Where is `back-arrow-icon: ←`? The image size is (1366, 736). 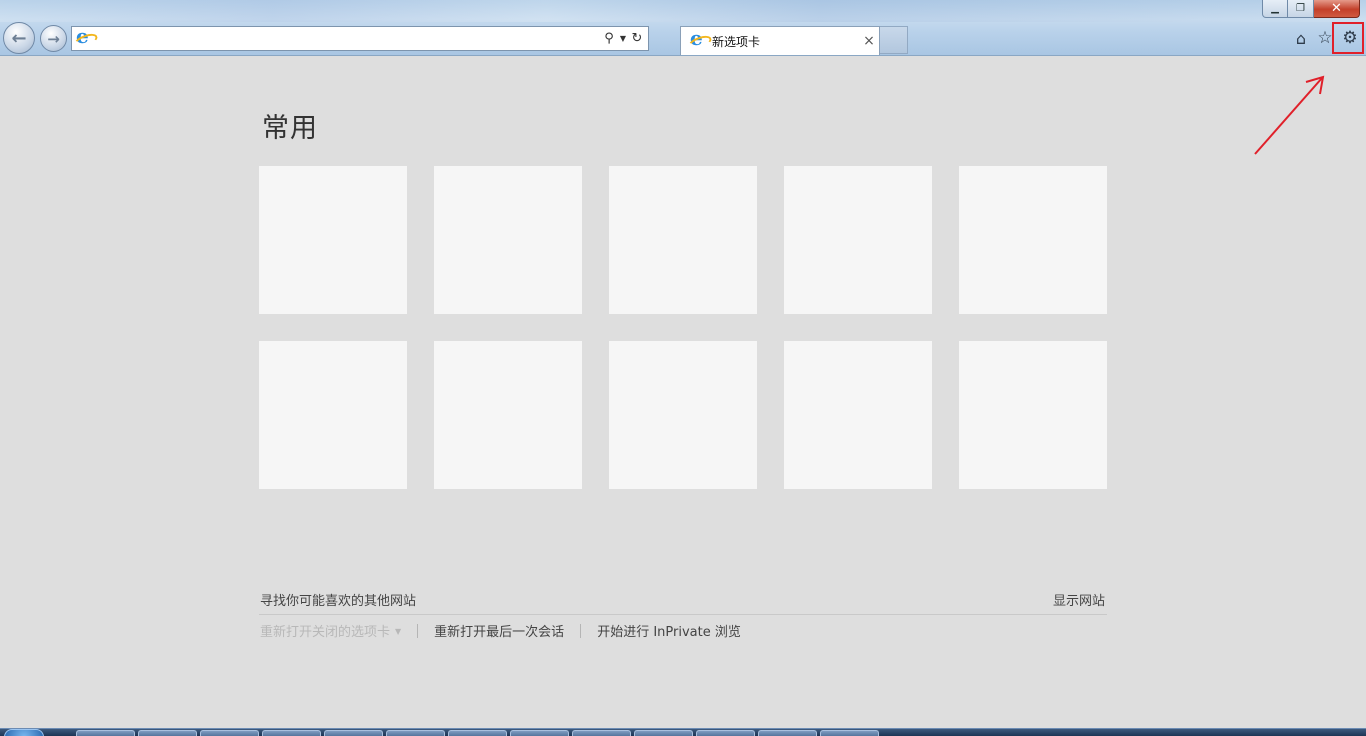 back-arrow-icon: ← is located at coordinates (19, 38).